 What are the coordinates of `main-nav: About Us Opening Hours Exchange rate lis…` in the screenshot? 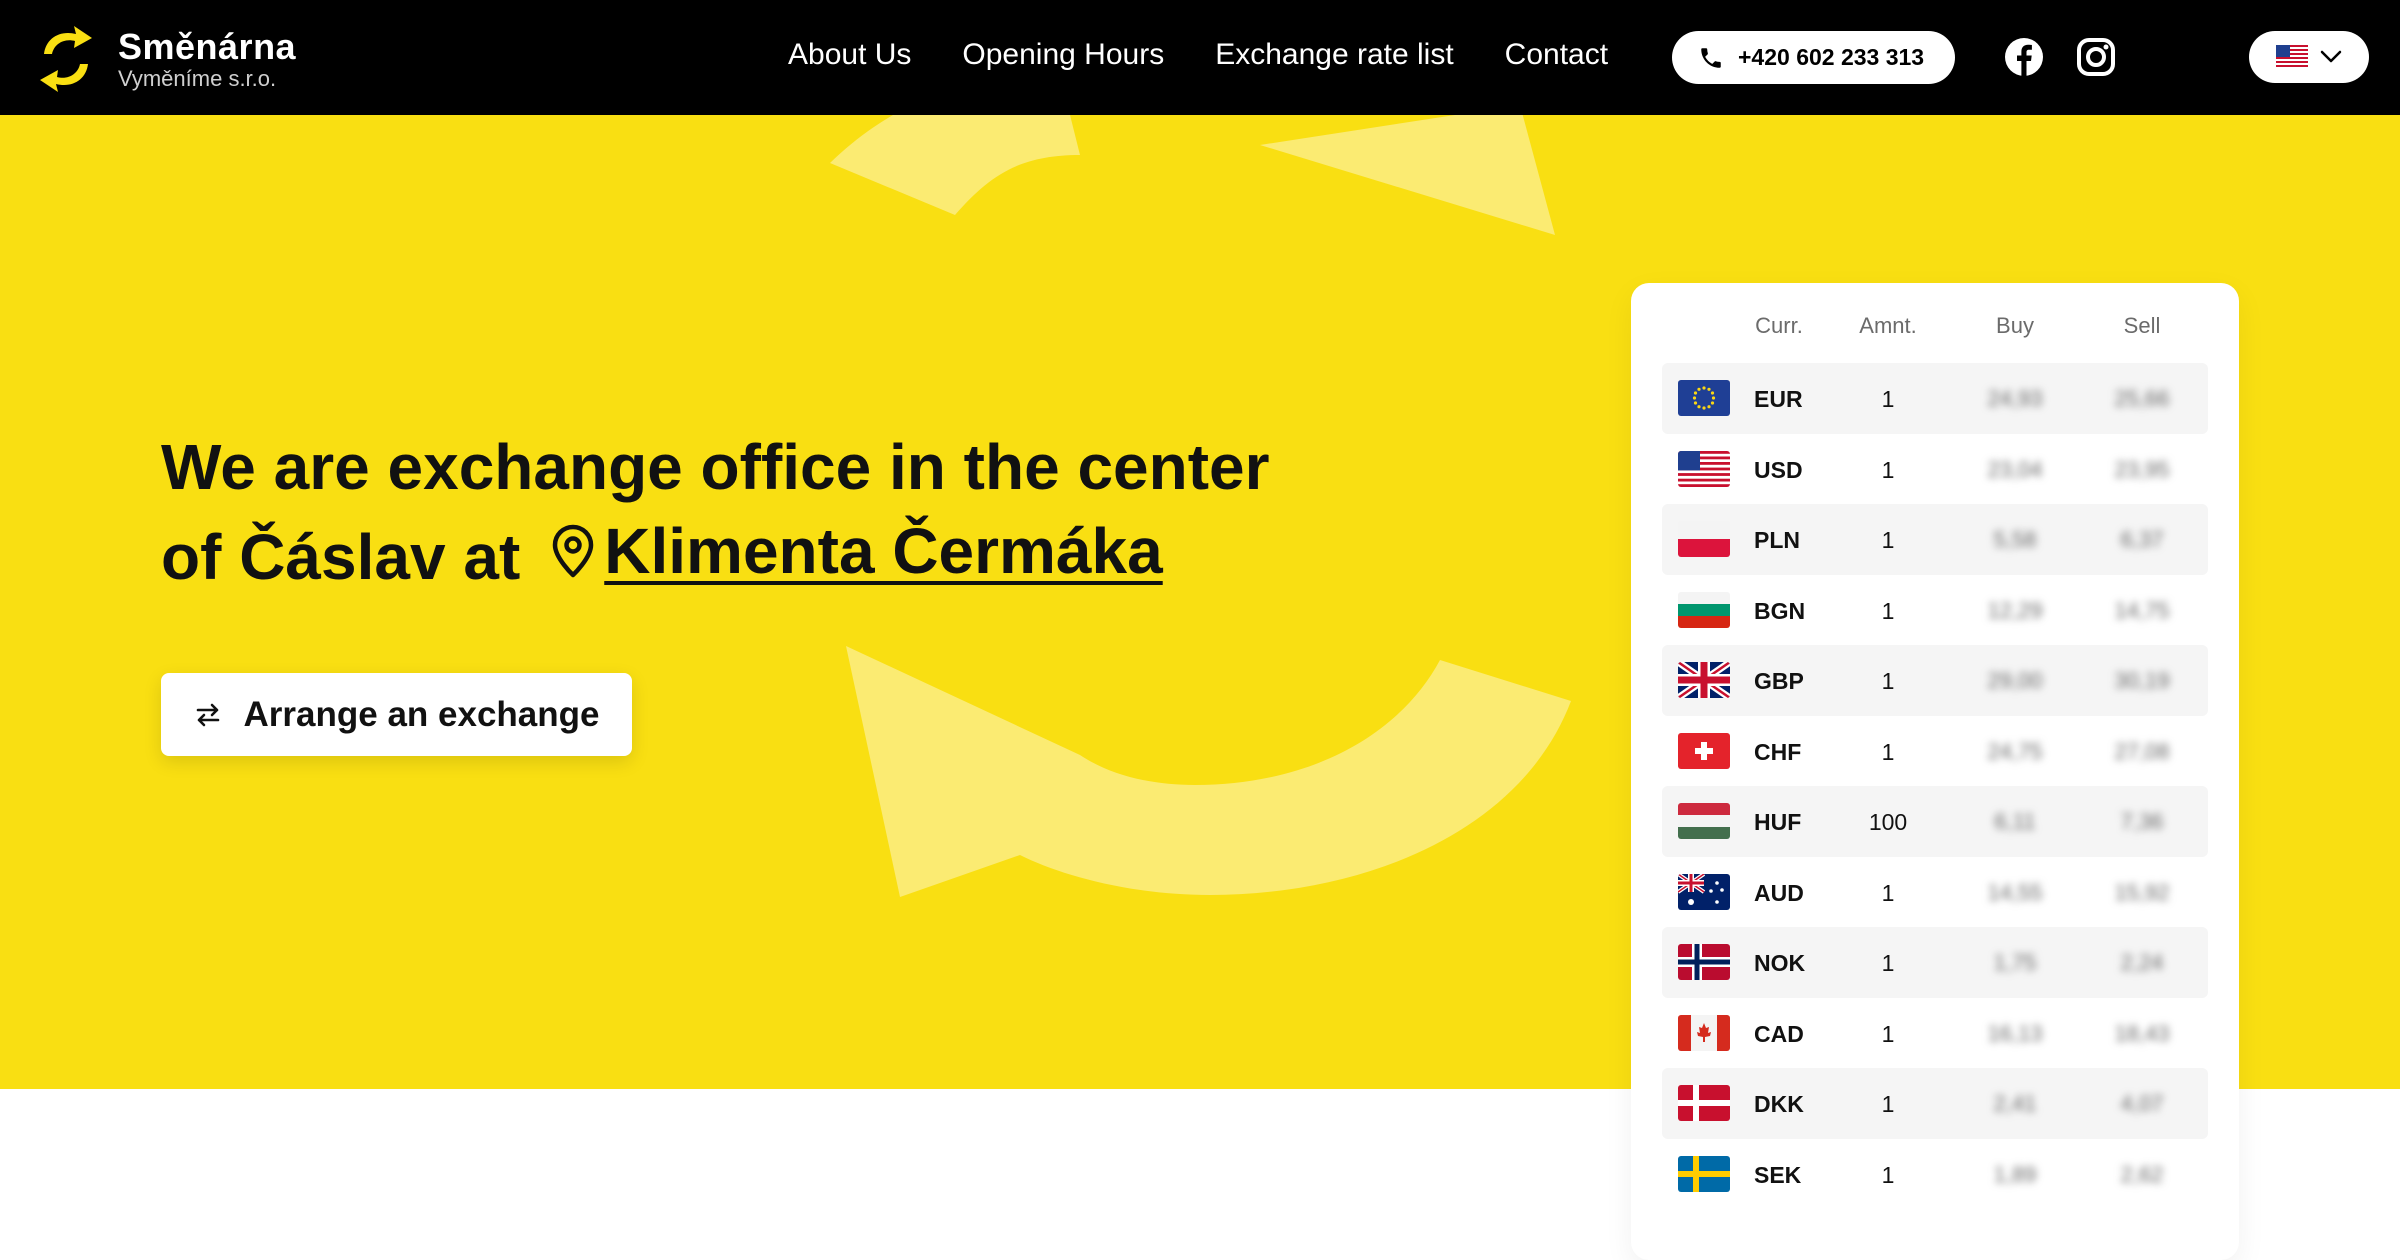 It's located at (1198, 55).